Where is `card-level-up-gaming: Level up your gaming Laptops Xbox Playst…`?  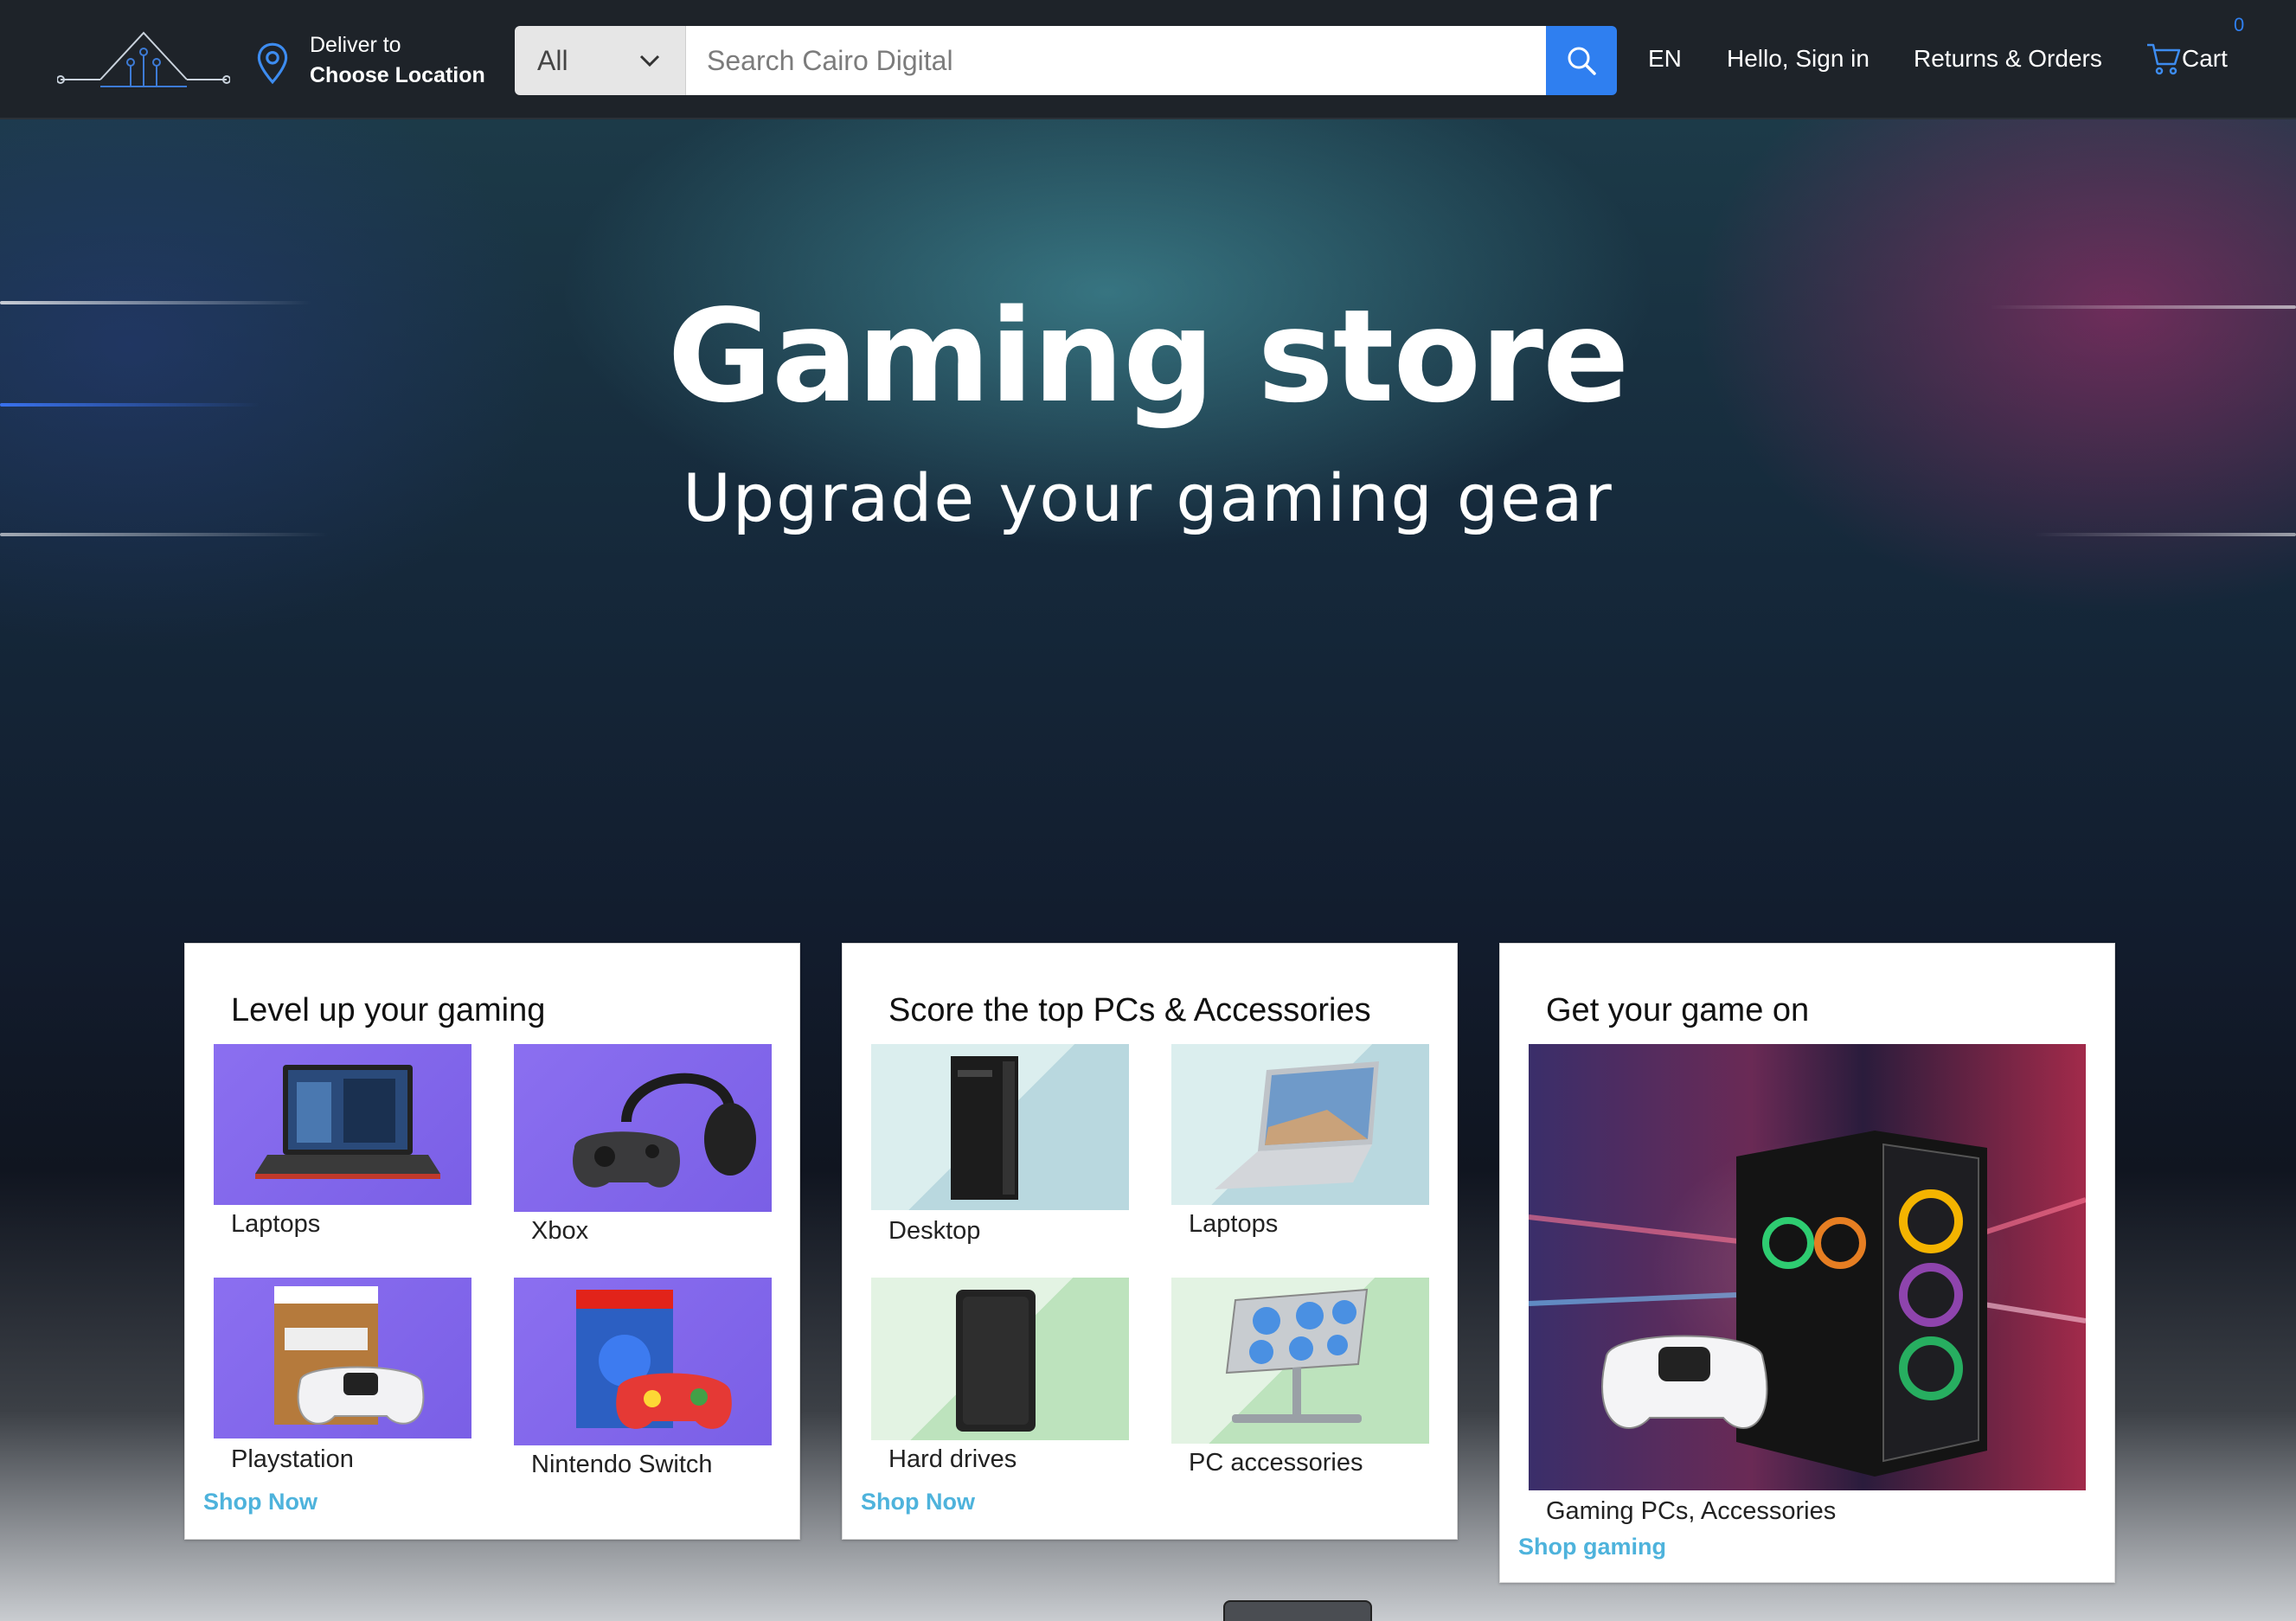 card-level-up-gaming: Level up your gaming Laptops Xbox Playst… is located at coordinates (492, 1241).